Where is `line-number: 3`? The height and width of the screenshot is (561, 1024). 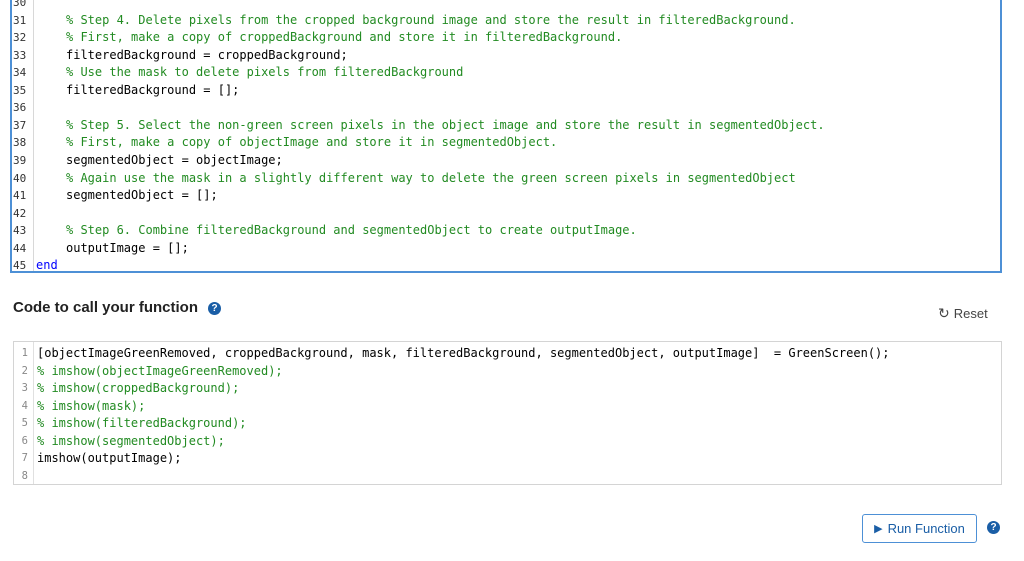 line-number: 3 is located at coordinates (24, 388).